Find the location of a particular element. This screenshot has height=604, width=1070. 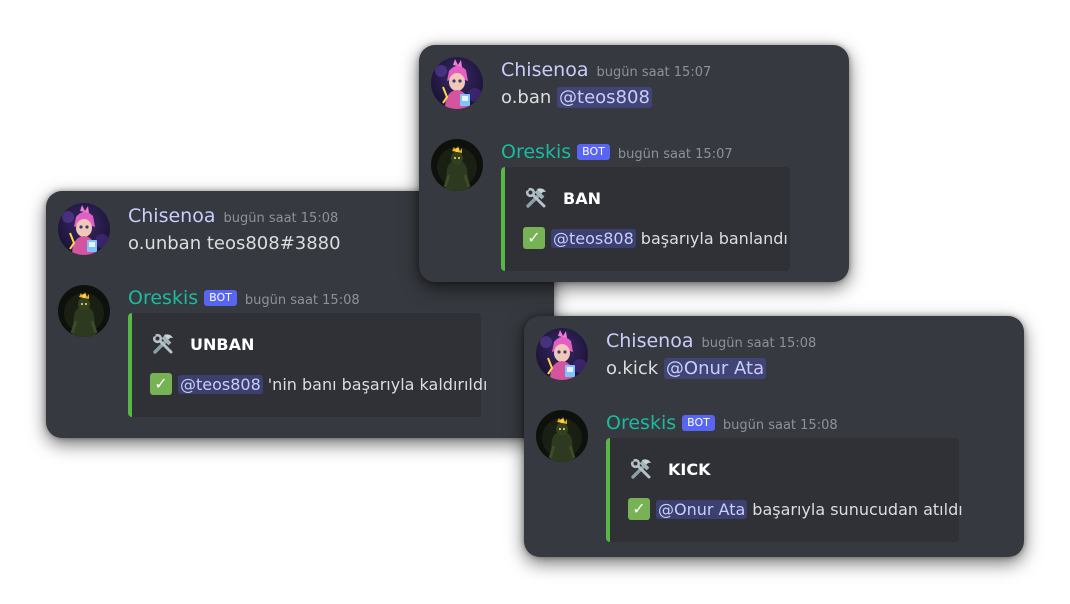

message-content: o.kick @Onur Ata is located at coordinates (686, 368).